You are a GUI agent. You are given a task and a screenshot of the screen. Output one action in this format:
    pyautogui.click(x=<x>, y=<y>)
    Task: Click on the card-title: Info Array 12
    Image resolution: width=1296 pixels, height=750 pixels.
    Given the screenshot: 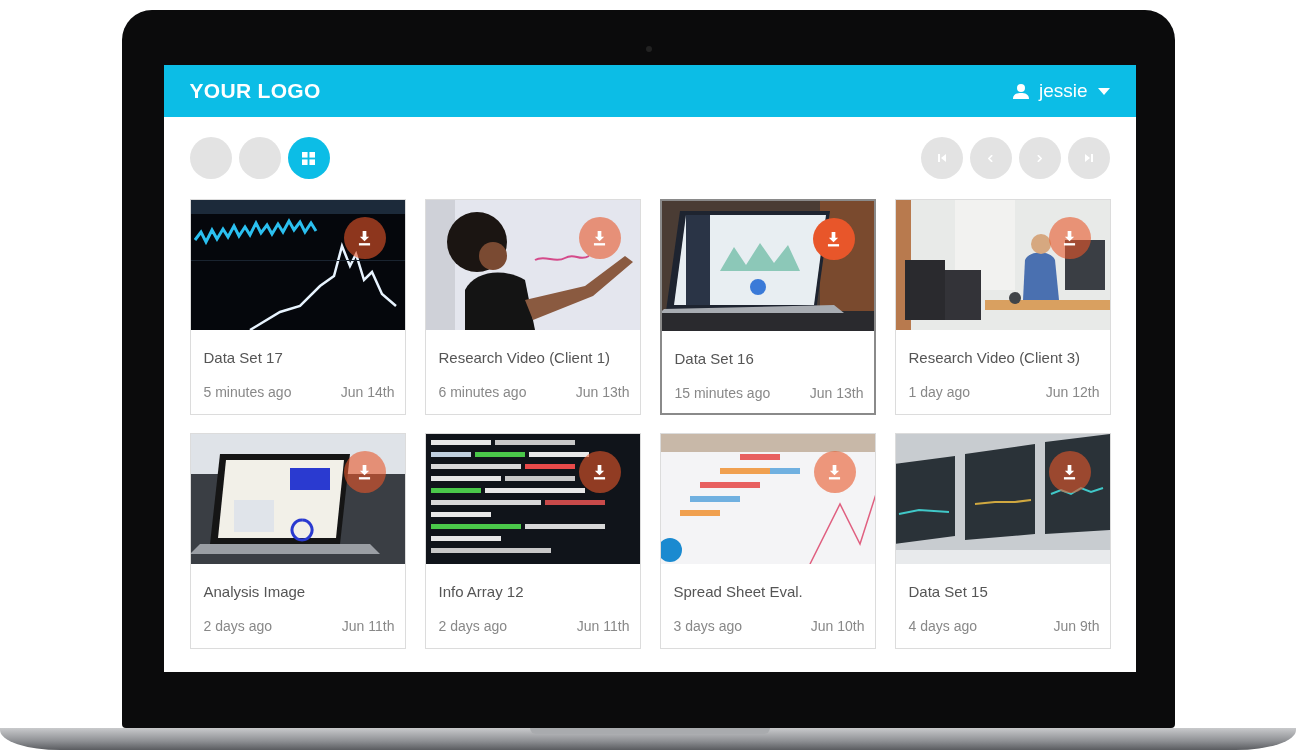 What is the action you would take?
    pyautogui.click(x=481, y=591)
    